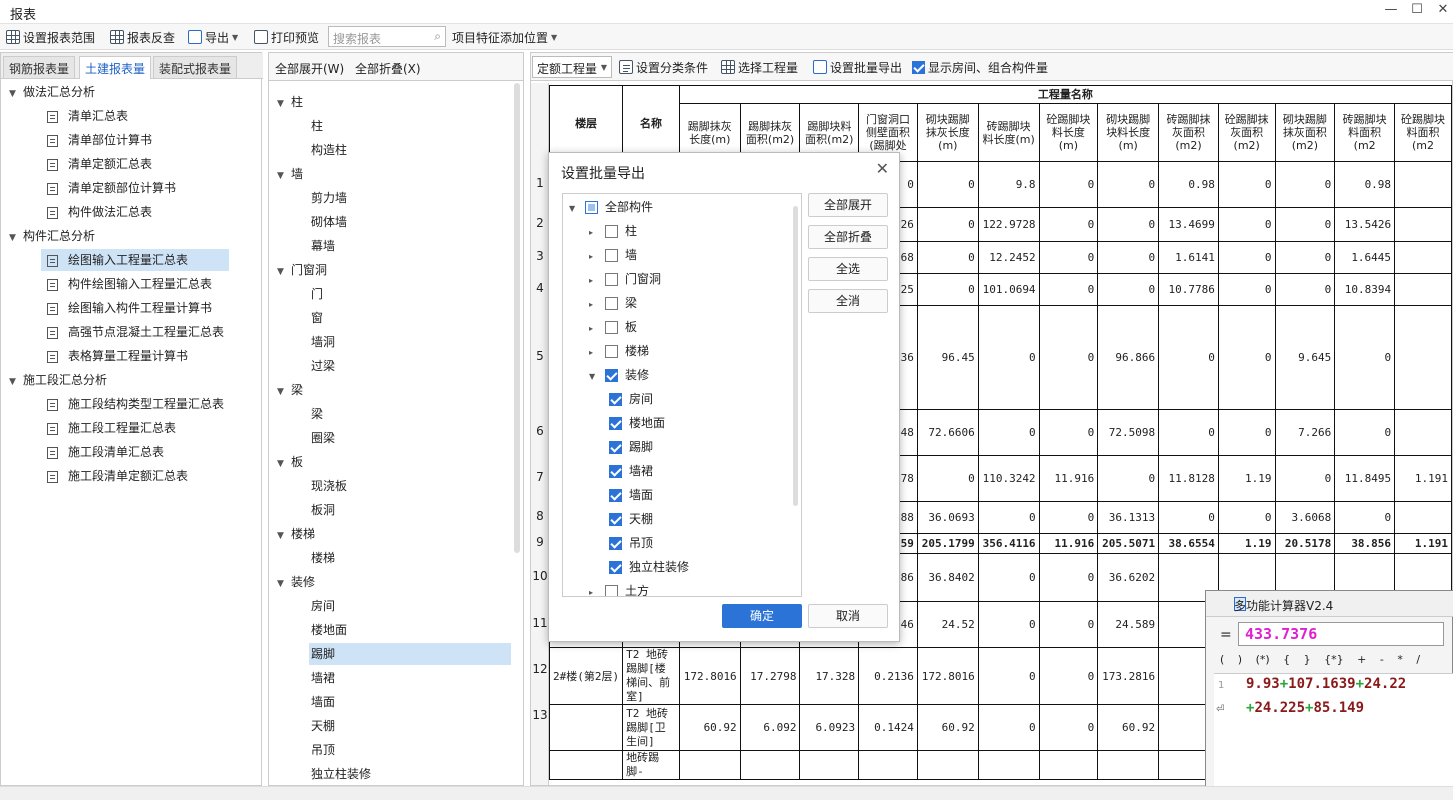 The height and width of the screenshot is (801, 1453). What do you see at coordinates (631, 495) in the screenshot?
I see `checklist-item: 墙面` at bounding box center [631, 495].